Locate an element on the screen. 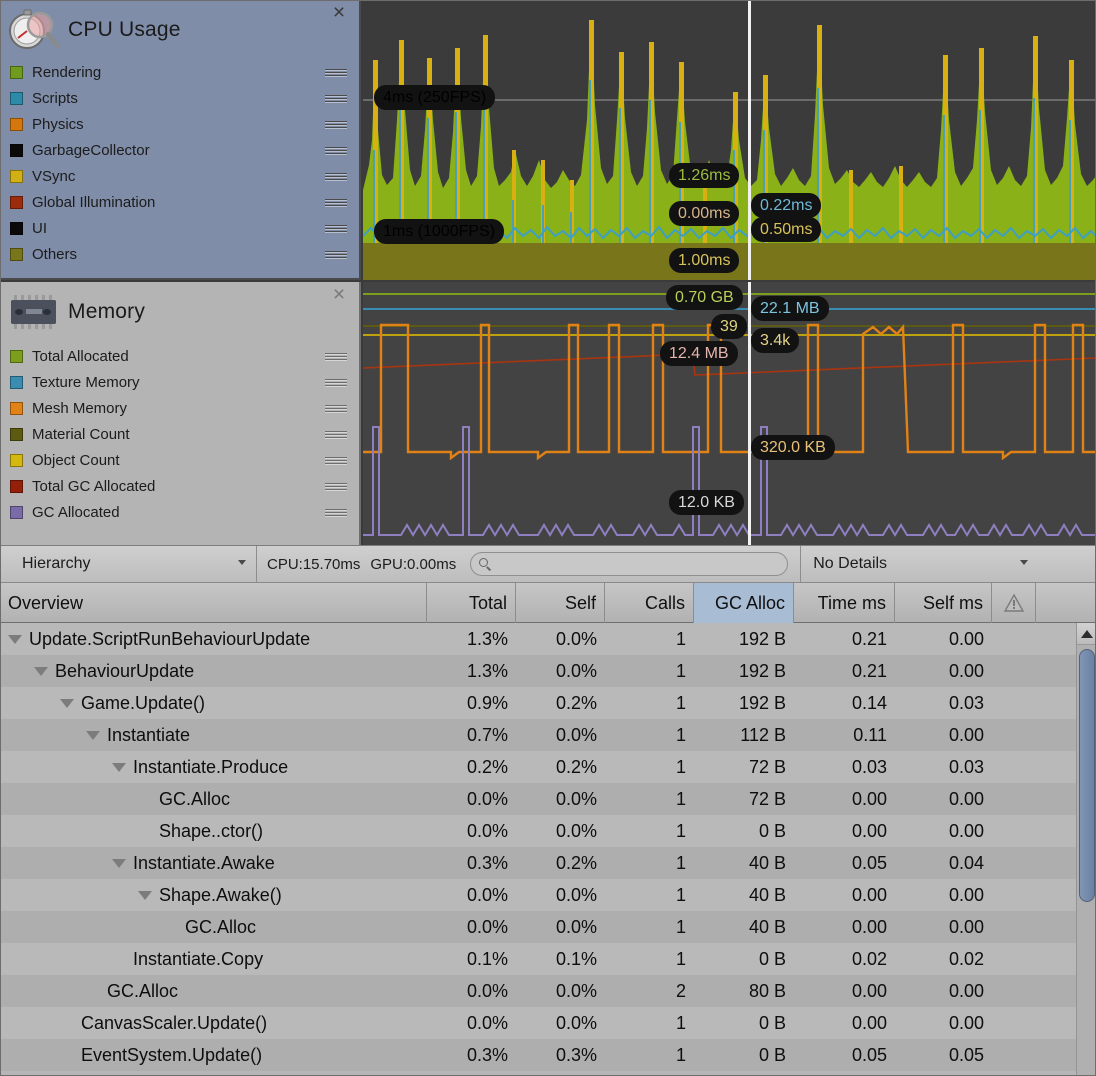  search-box is located at coordinates (629, 564).